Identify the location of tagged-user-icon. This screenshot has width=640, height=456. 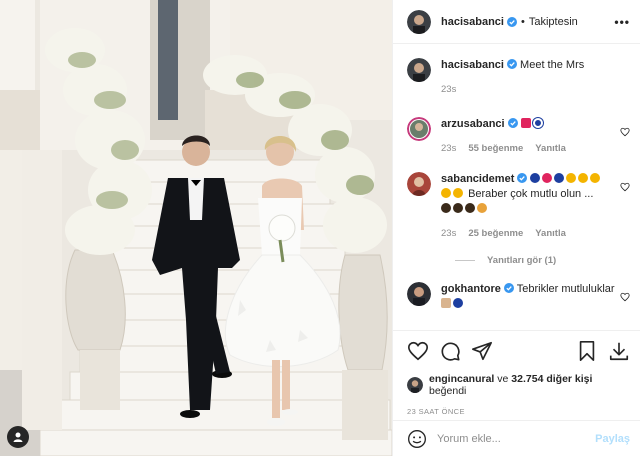
(18, 437).